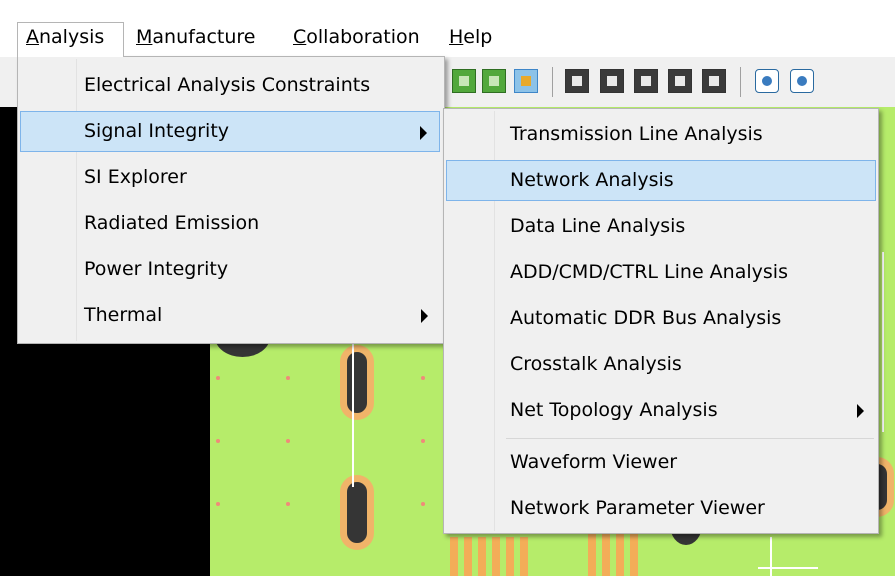 This screenshot has width=895, height=576. What do you see at coordinates (464, 81) in the screenshot?
I see `toolbar-layout-icon` at bounding box center [464, 81].